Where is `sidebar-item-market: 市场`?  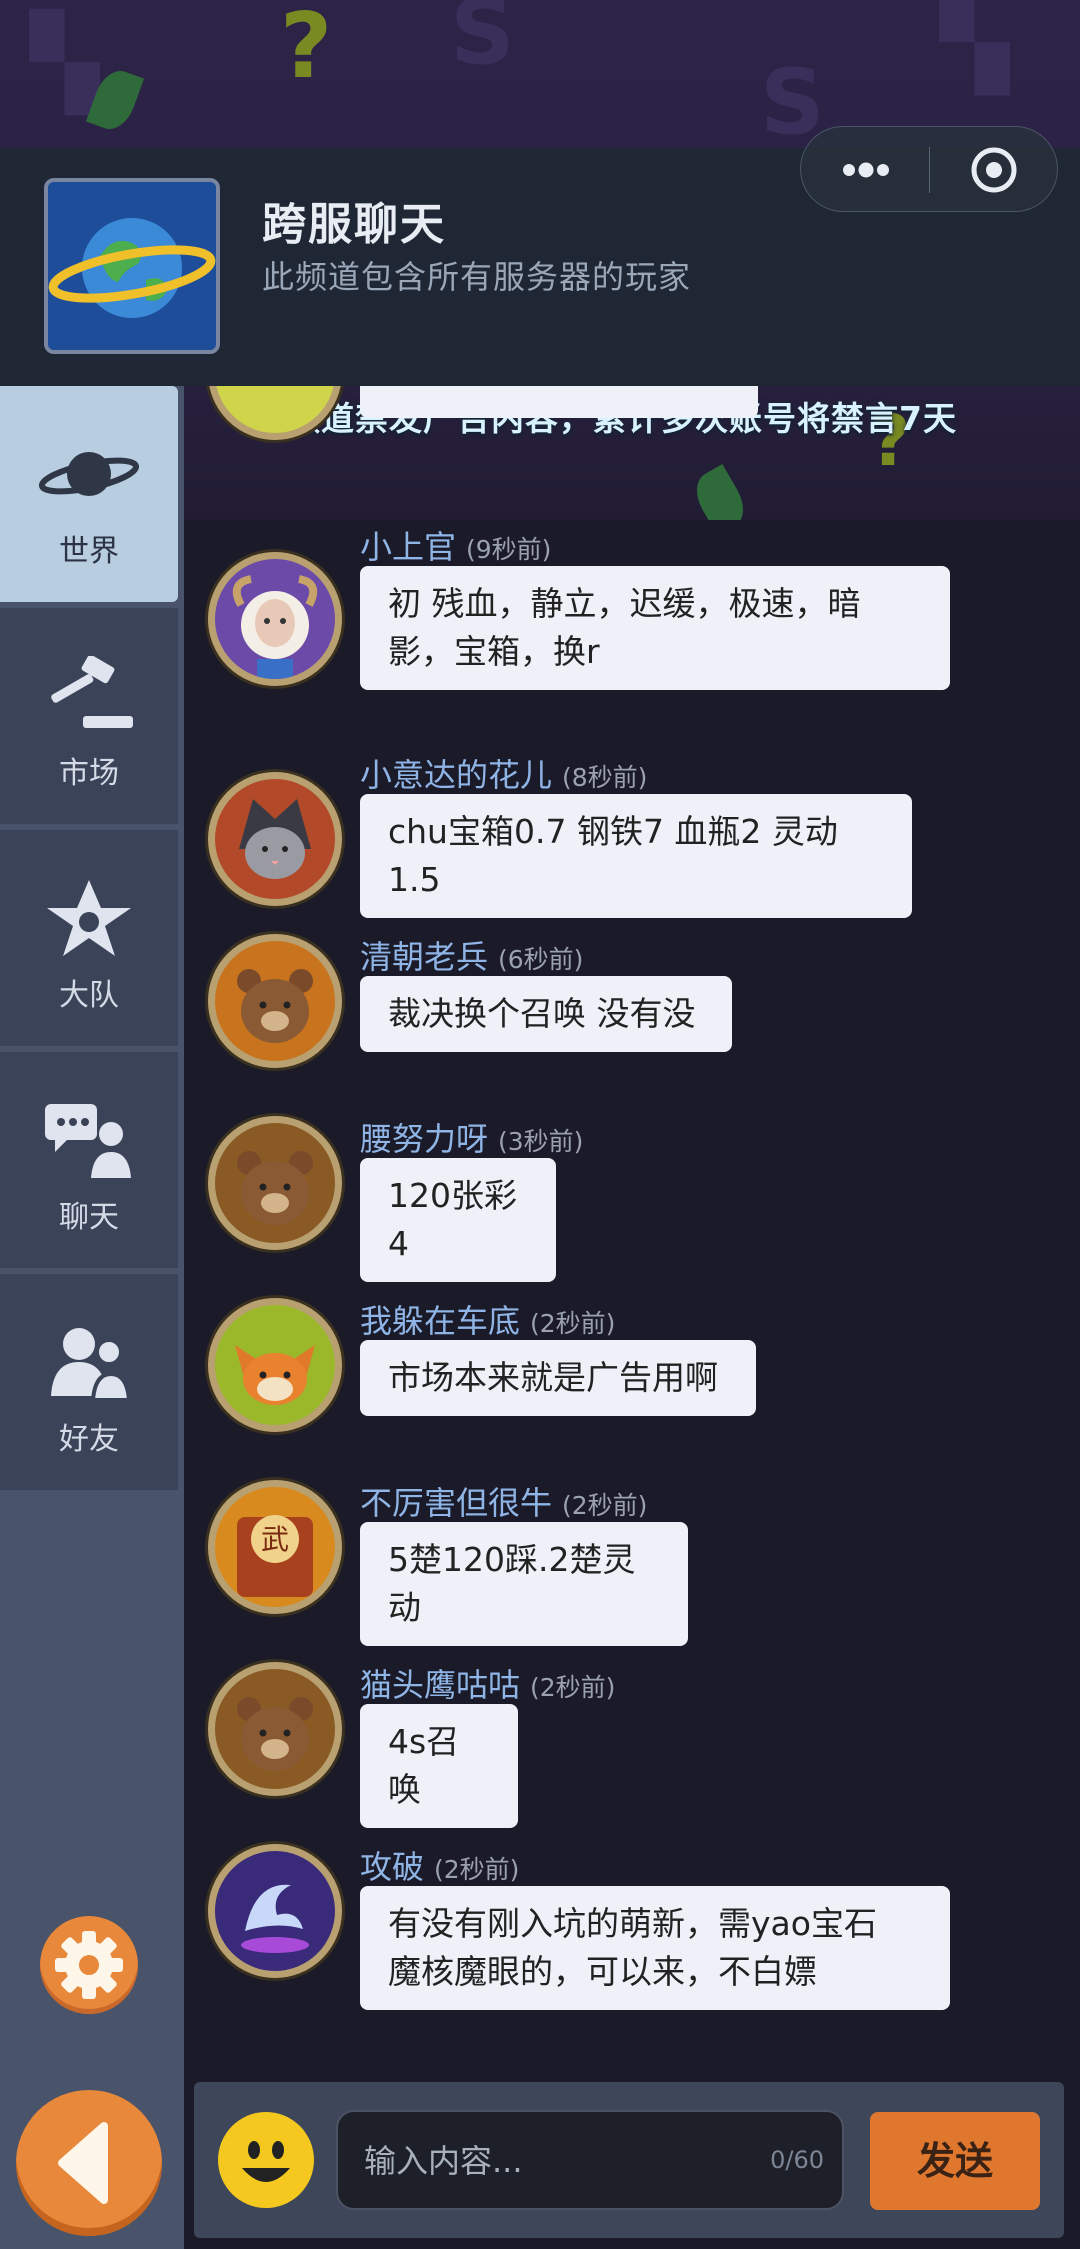 sidebar-item-market: 市场 is located at coordinates (89, 716).